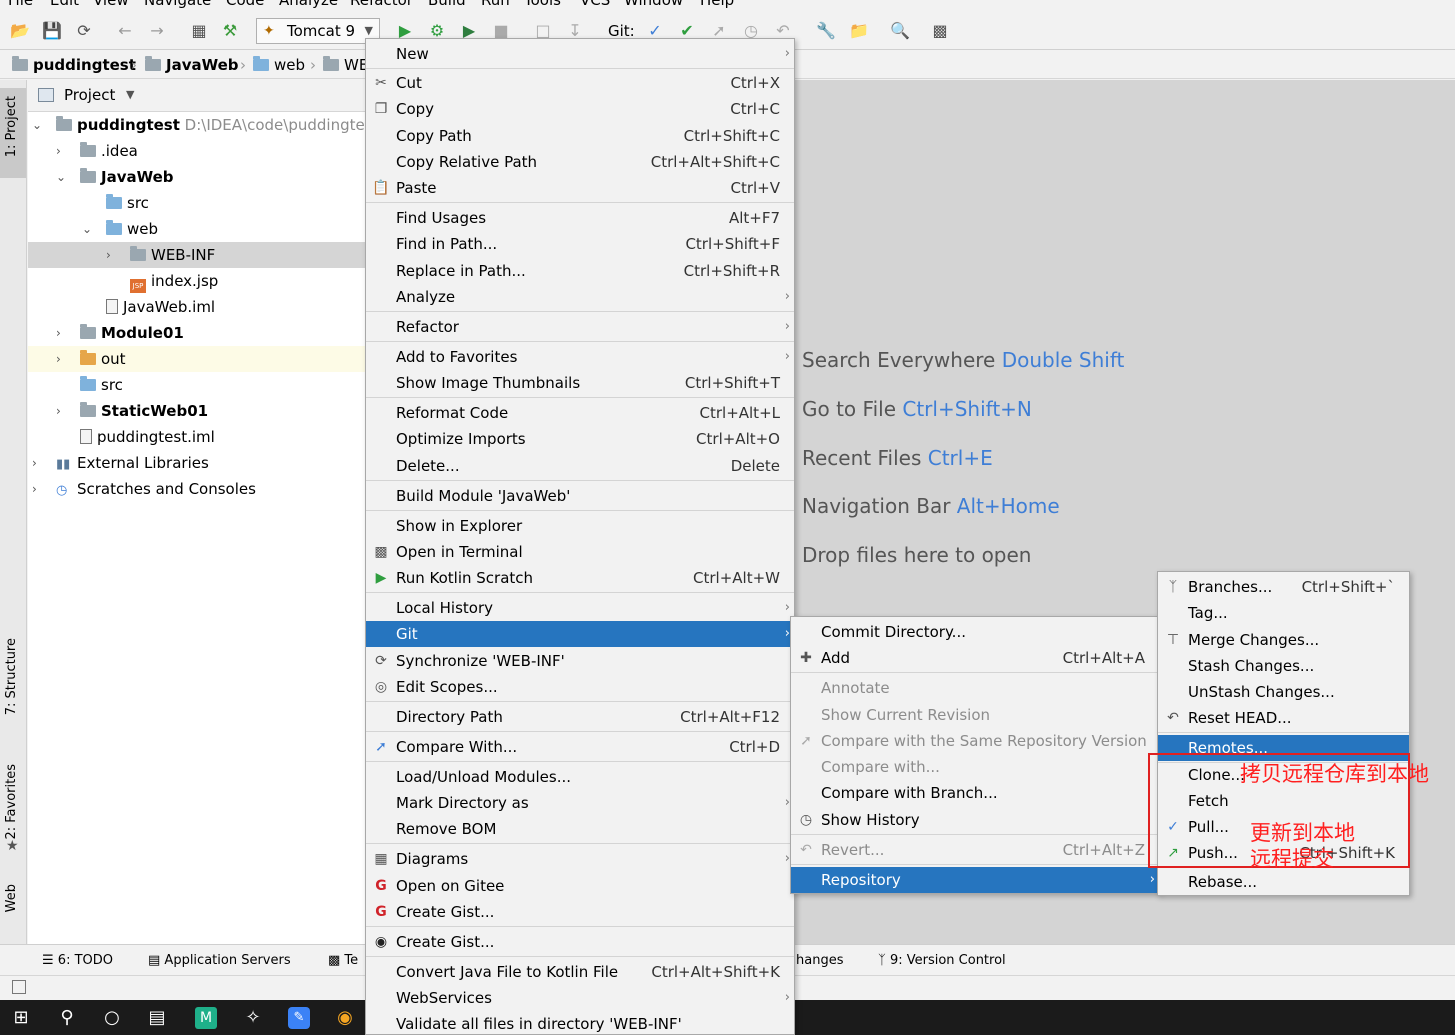  Describe the element at coordinates (279, 65) in the screenshot. I see `breadcrumb-item: web` at that location.